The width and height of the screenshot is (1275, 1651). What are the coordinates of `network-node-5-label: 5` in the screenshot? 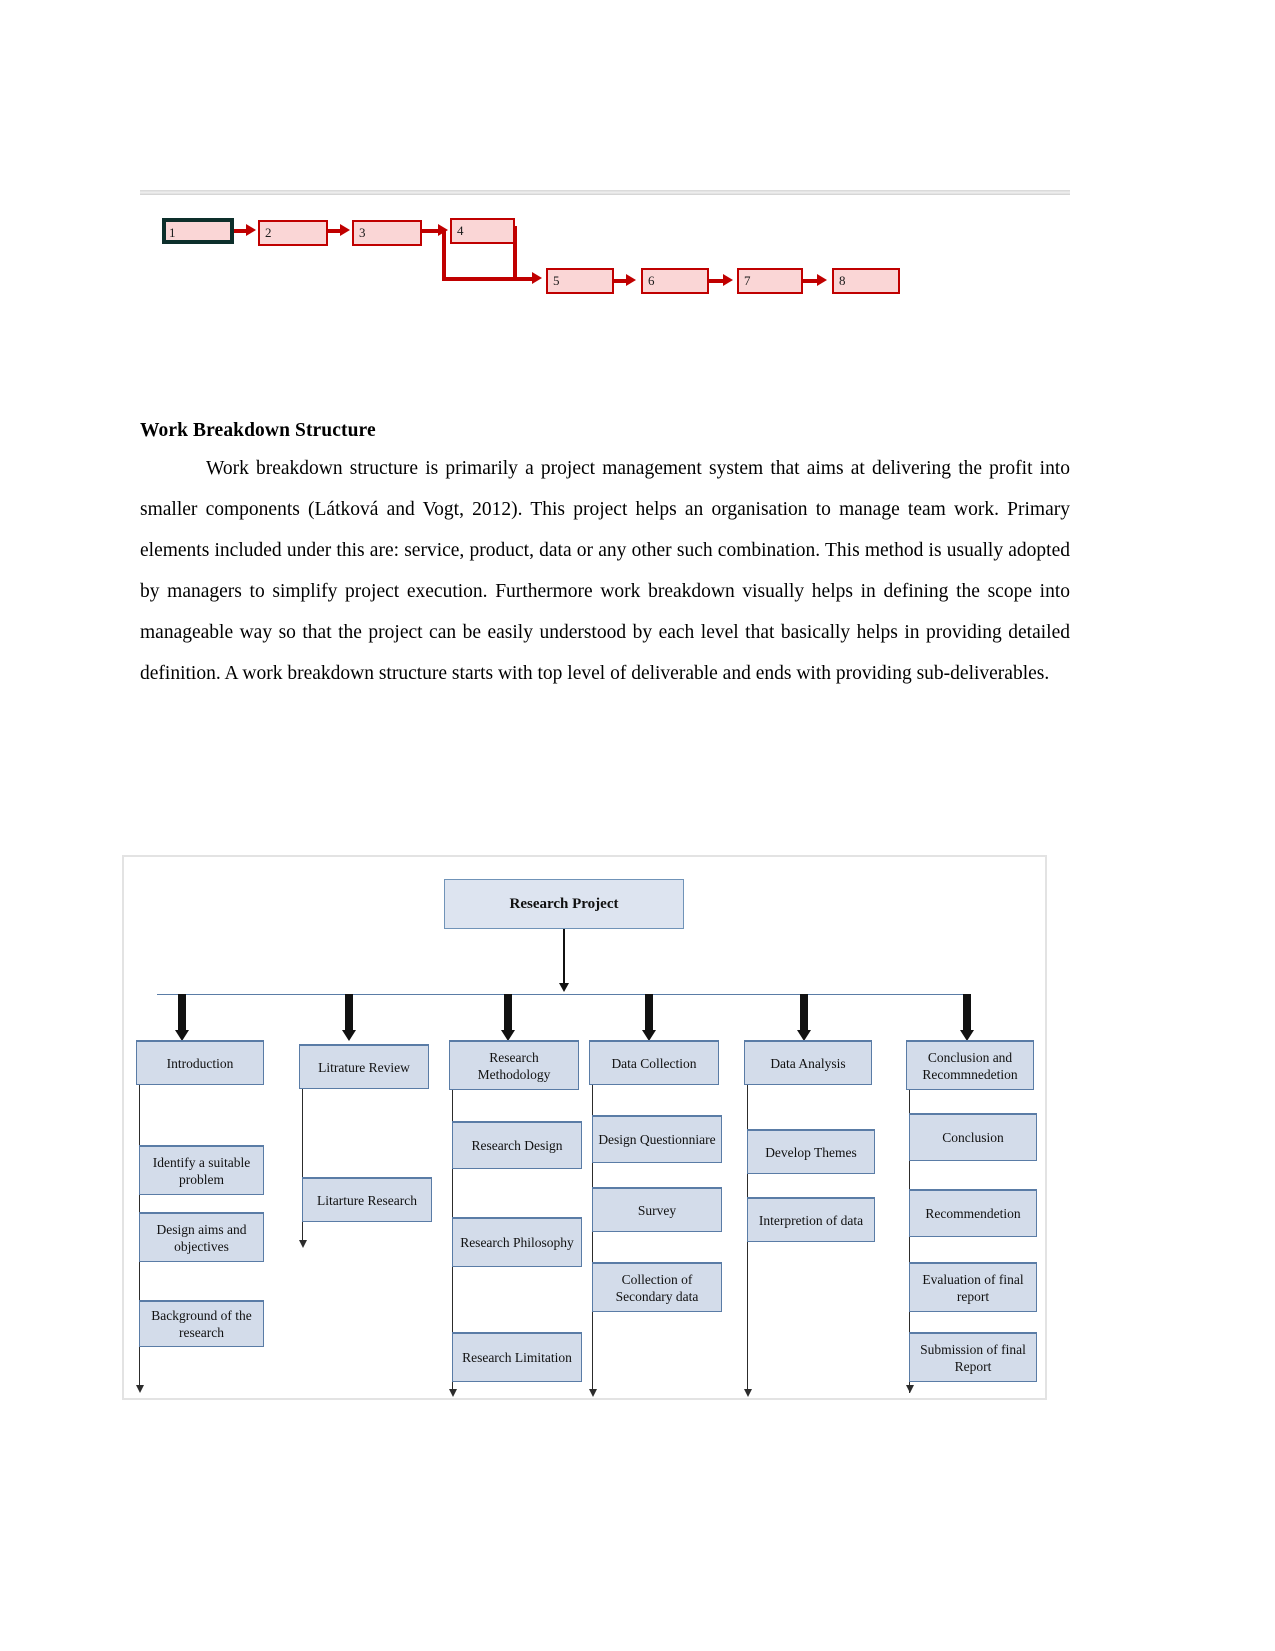 It's located at (556, 280).